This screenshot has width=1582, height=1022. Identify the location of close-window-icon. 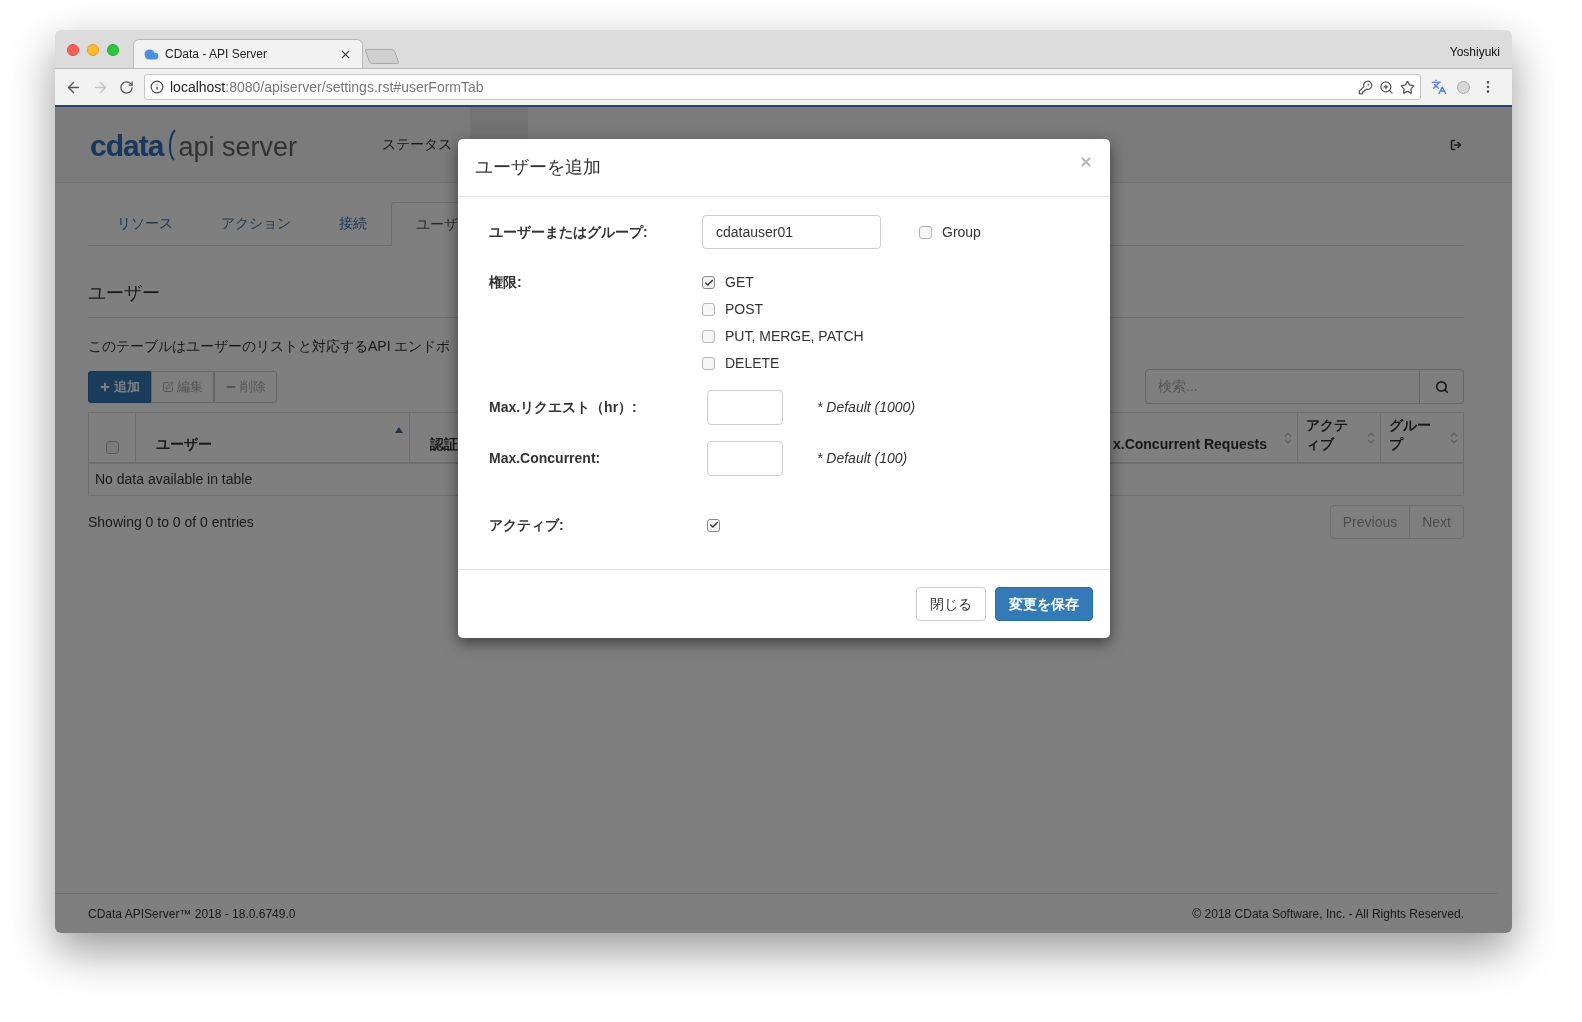
(73, 50).